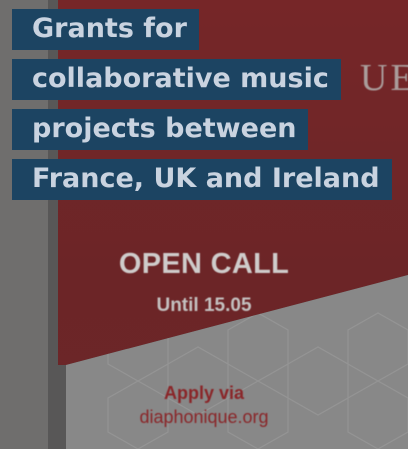 This screenshot has width=408, height=449. What do you see at coordinates (202, 29) in the screenshot?
I see `headline-line: Grants for` at bounding box center [202, 29].